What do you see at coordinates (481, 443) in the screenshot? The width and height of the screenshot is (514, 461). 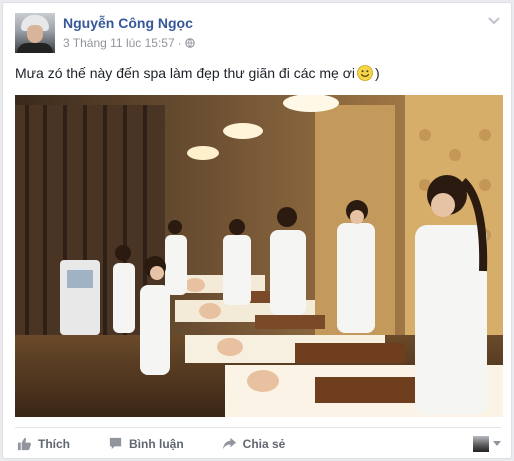 I see `viewer-avatar` at bounding box center [481, 443].